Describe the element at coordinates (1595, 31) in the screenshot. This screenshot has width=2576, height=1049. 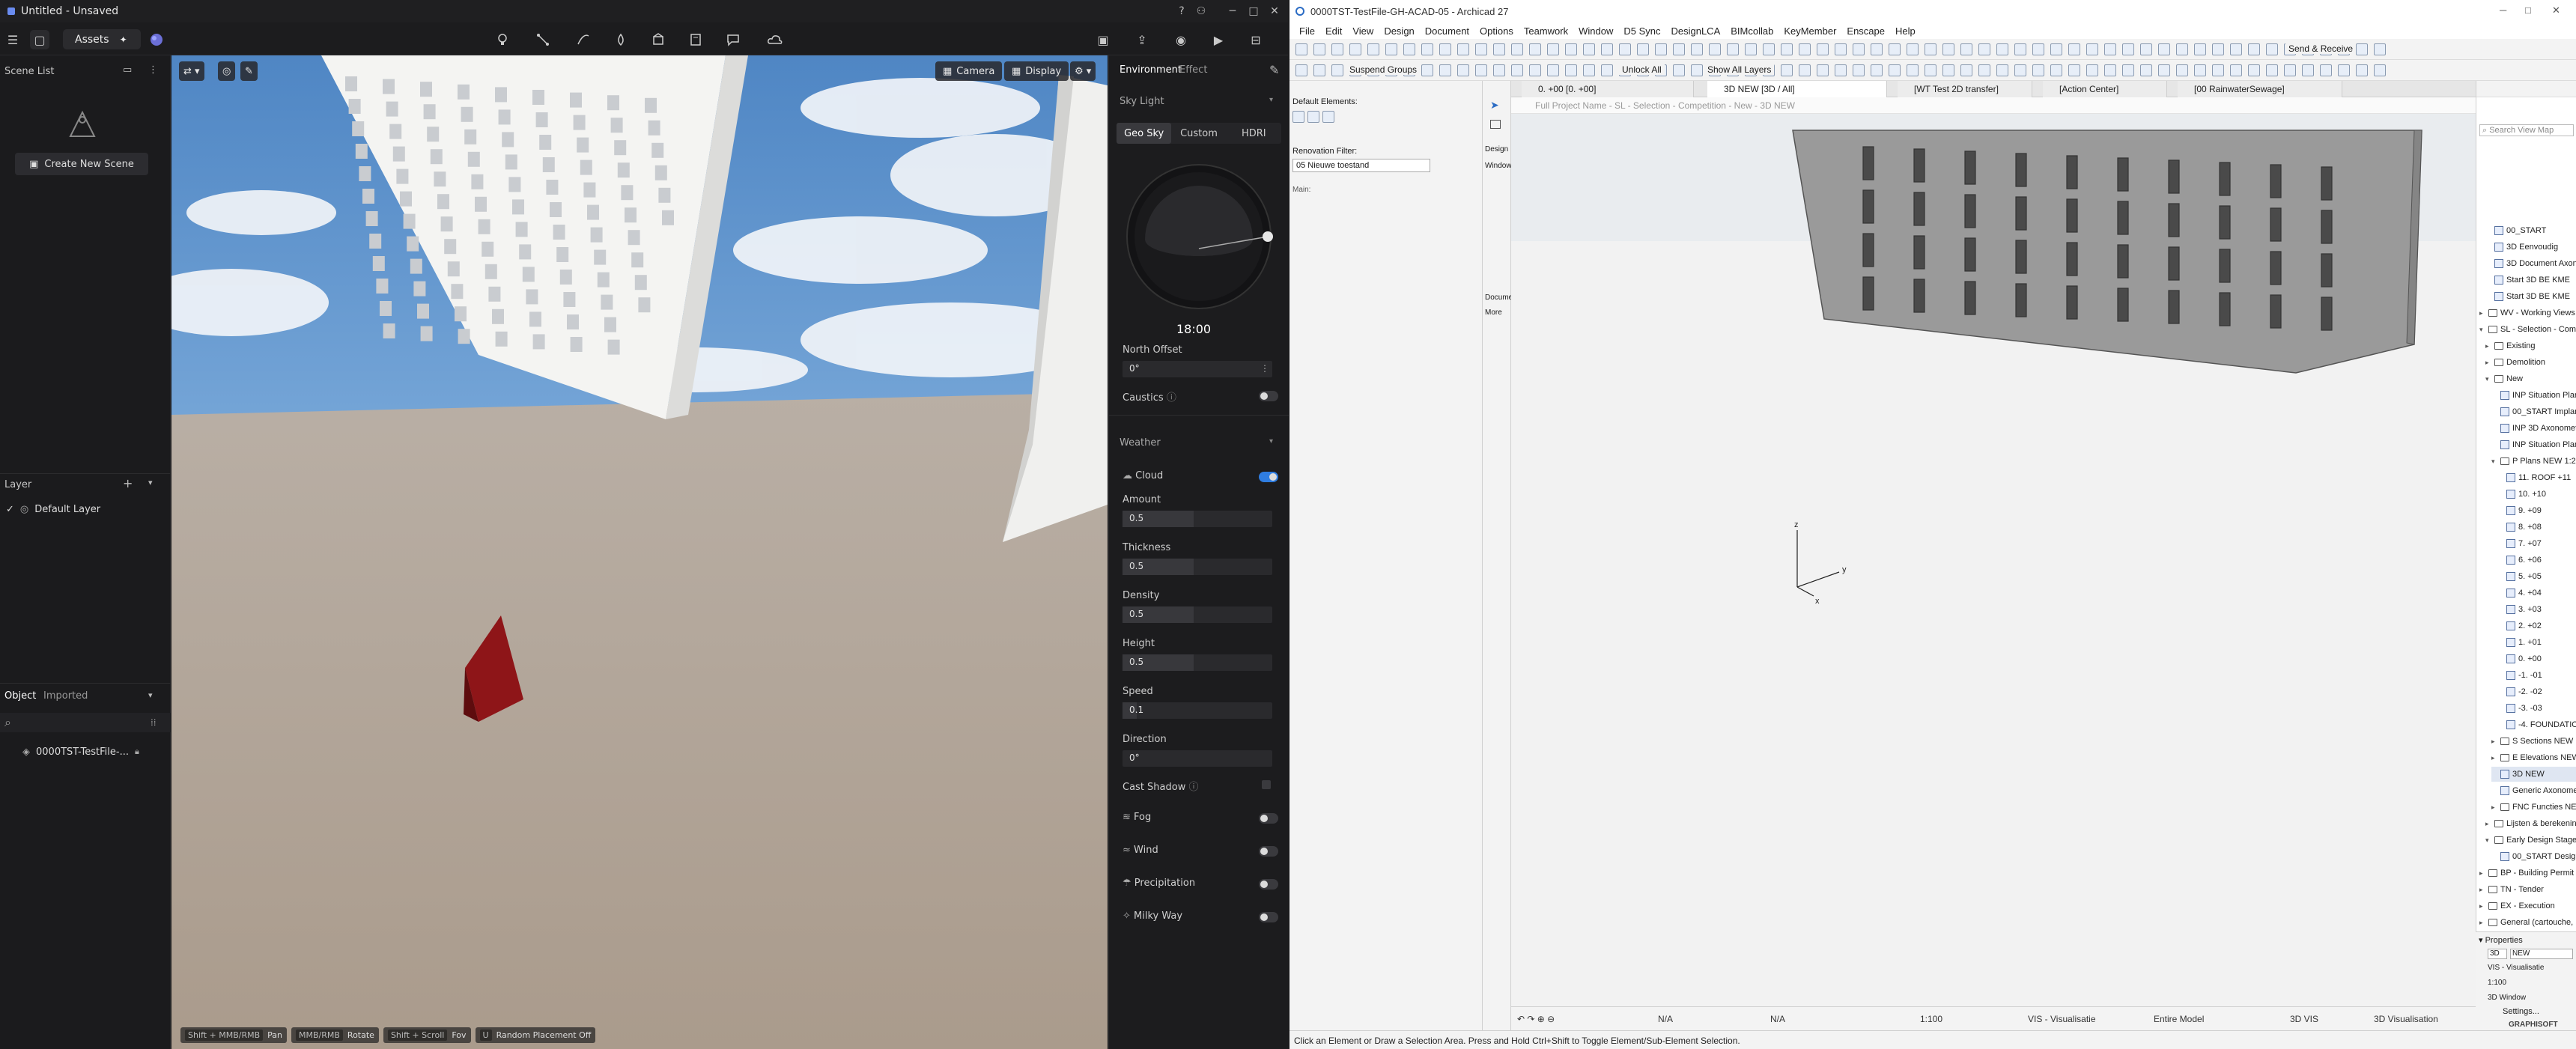
I see `menu-item: Window` at that location.